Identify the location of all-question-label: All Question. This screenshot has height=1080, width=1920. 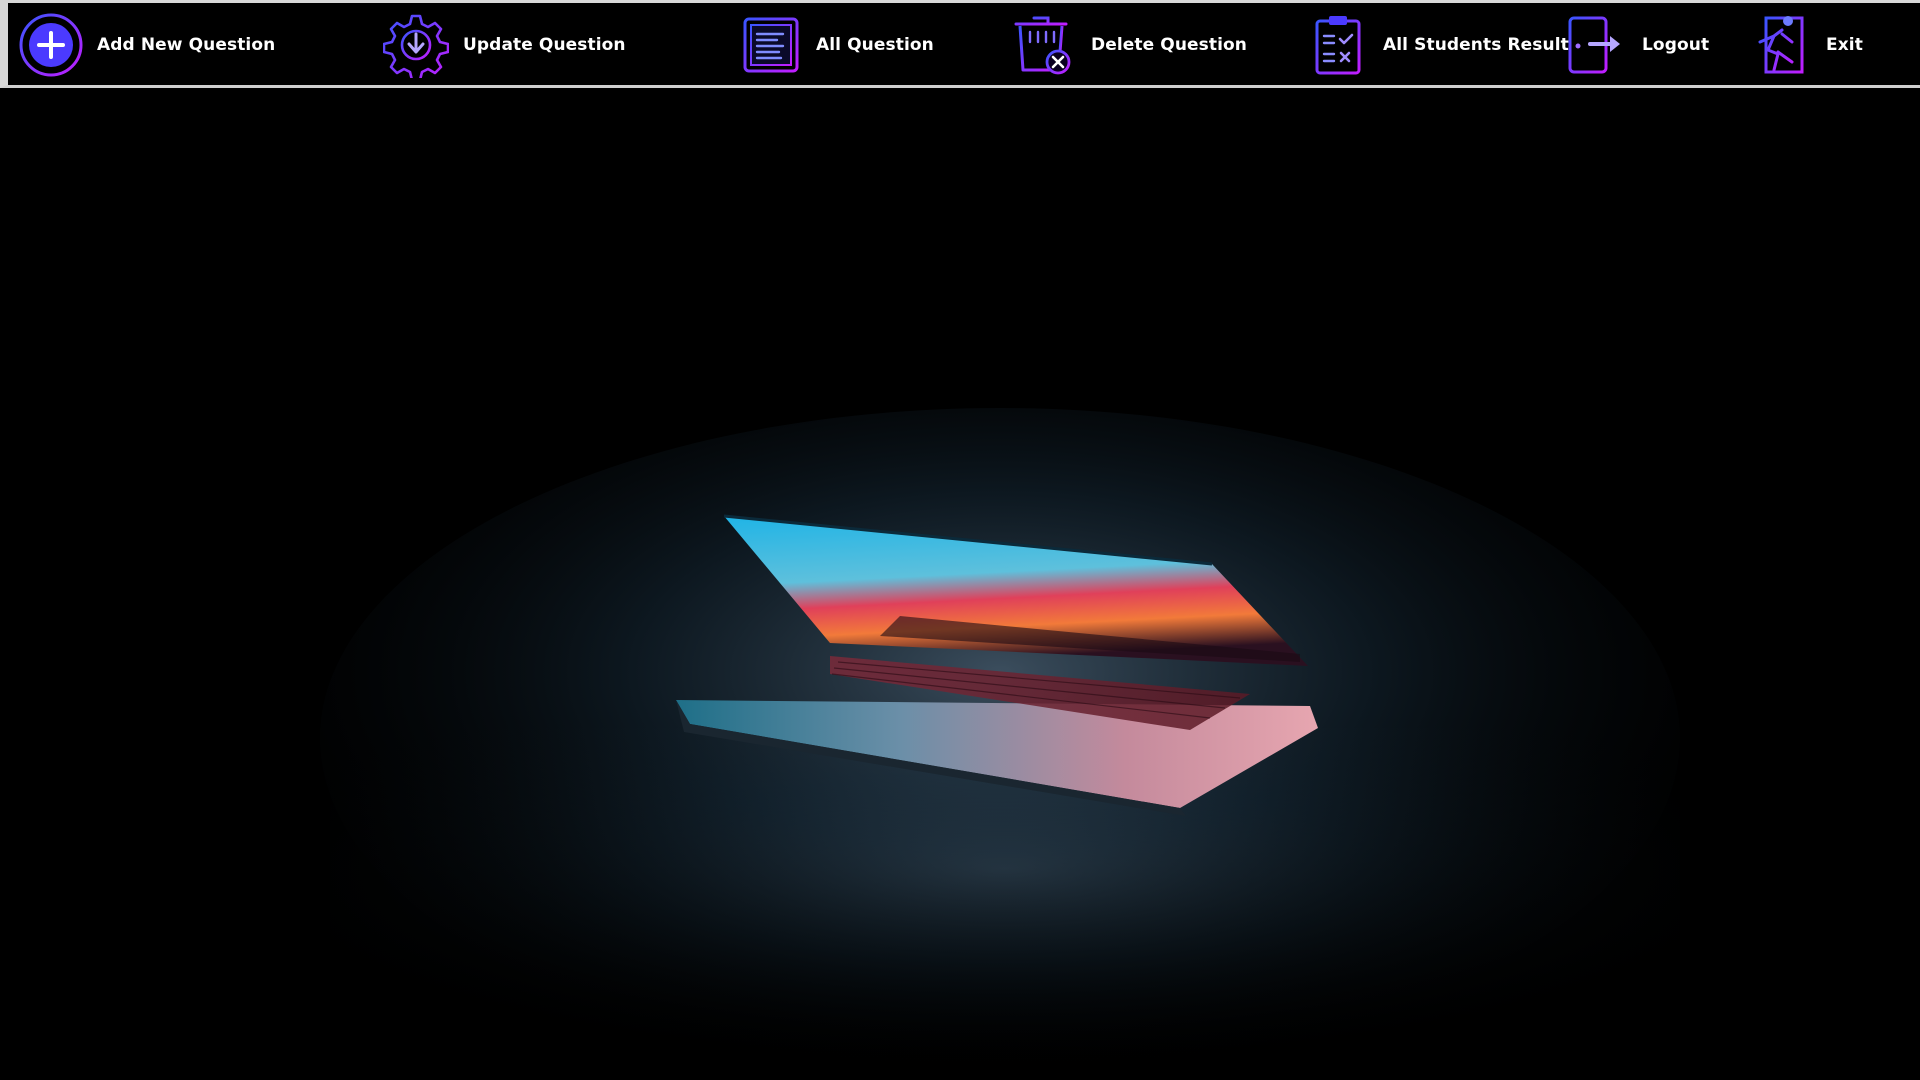
(875, 45).